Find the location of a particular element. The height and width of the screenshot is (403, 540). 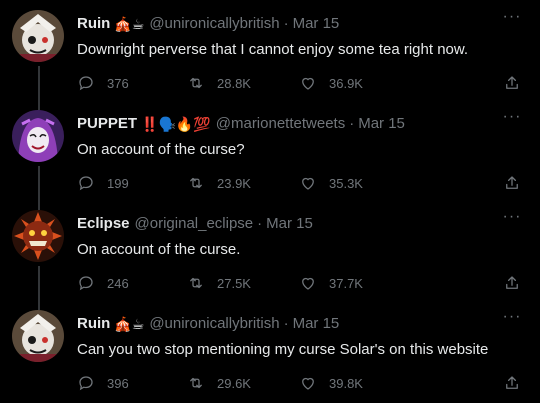

retweet-button: 29.6K is located at coordinates (219, 383).